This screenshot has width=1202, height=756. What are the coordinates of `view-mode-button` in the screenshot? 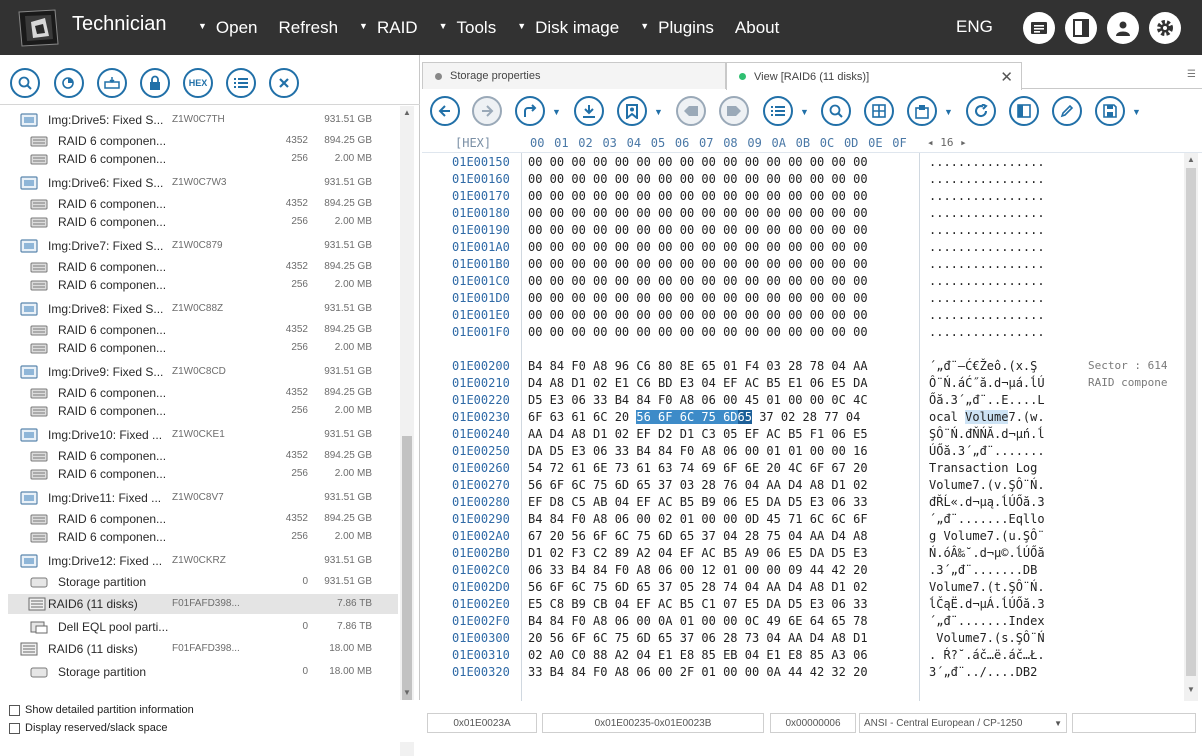 It's located at (778, 111).